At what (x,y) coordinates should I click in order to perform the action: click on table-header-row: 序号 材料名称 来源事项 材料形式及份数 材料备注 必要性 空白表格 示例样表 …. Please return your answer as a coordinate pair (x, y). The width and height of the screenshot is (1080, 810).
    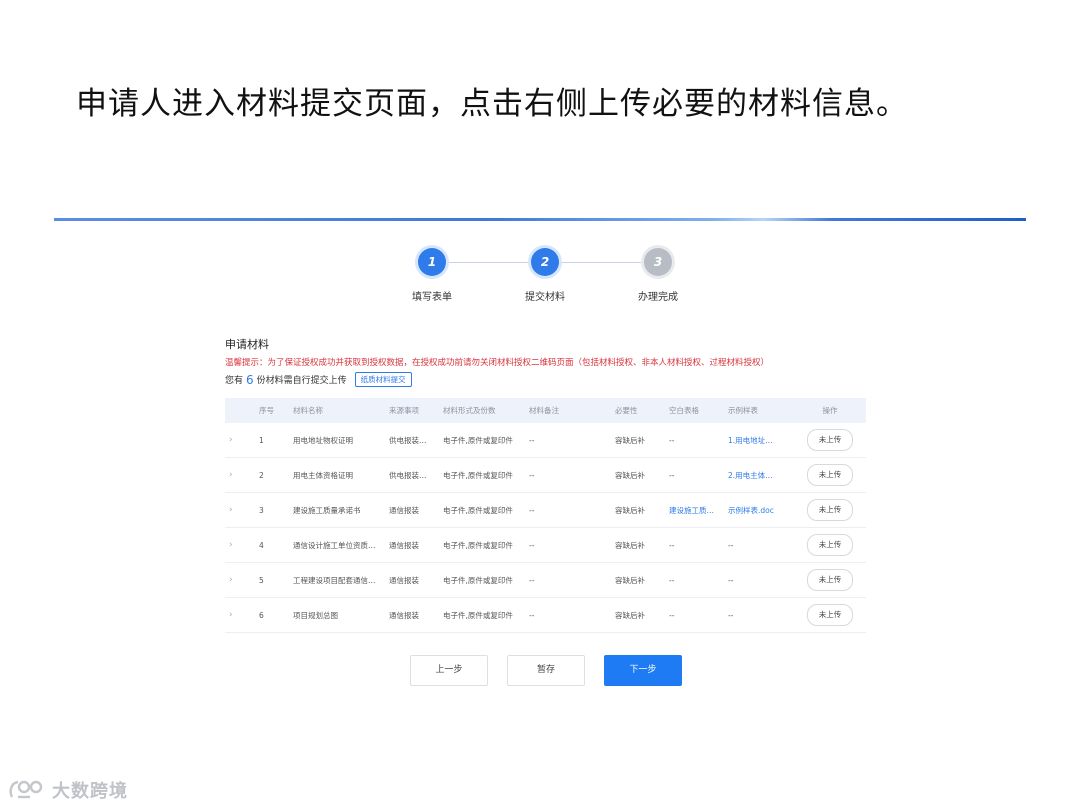
    Looking at the image, I should click on (545, 410).